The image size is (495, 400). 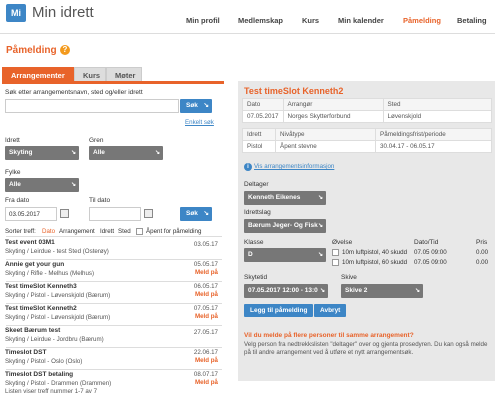 I want to click on search-button: Søk ↘, so click(x=196, y=106).